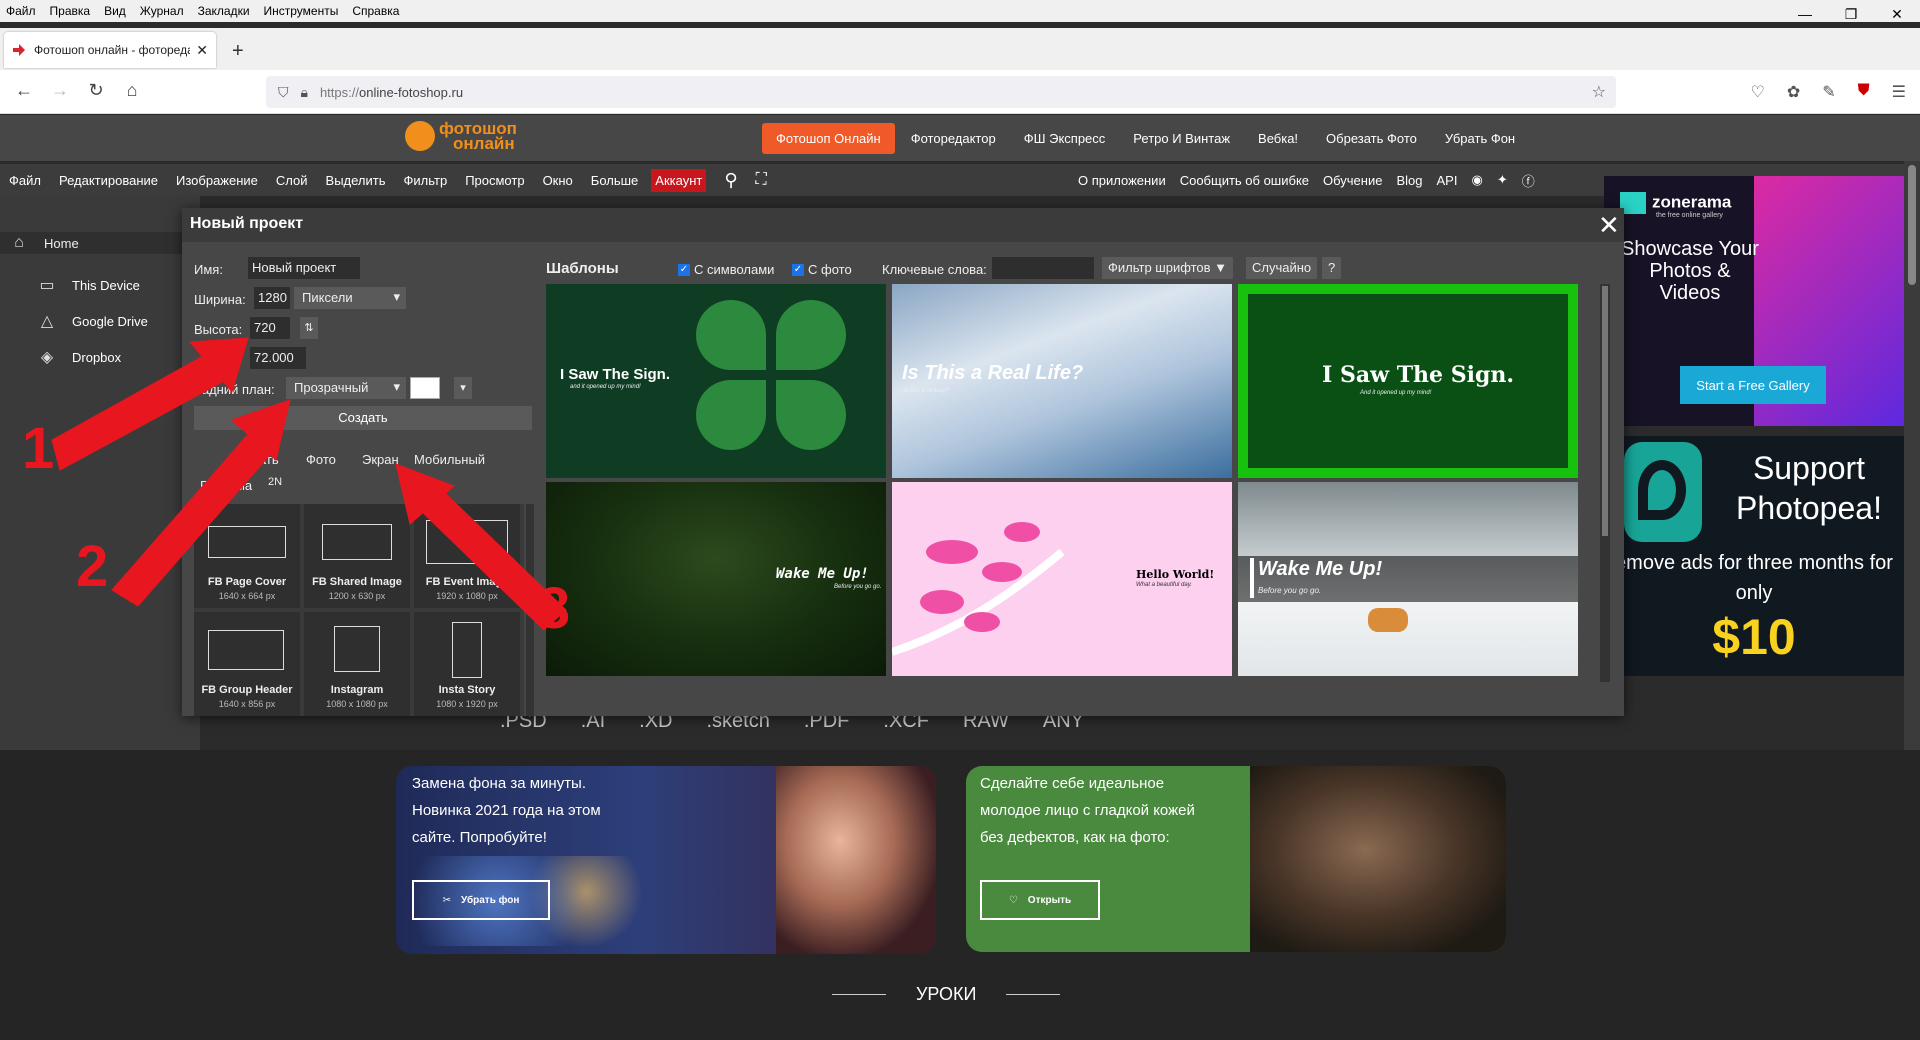  Describe the element at coordinates (1244, 180) in the screenshot. I see `appmenu-report-bug: Сообщить об ошибке` at that location.